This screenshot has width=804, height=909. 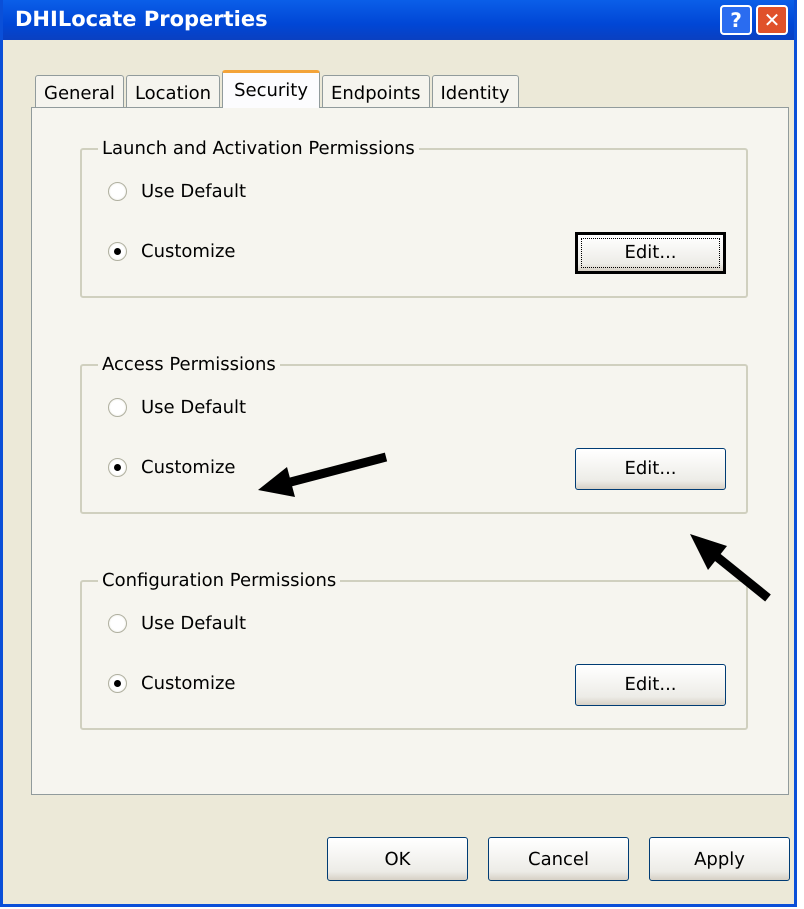 I want to click on window-title: DHILocate Properties, so click(x=141, y=20).